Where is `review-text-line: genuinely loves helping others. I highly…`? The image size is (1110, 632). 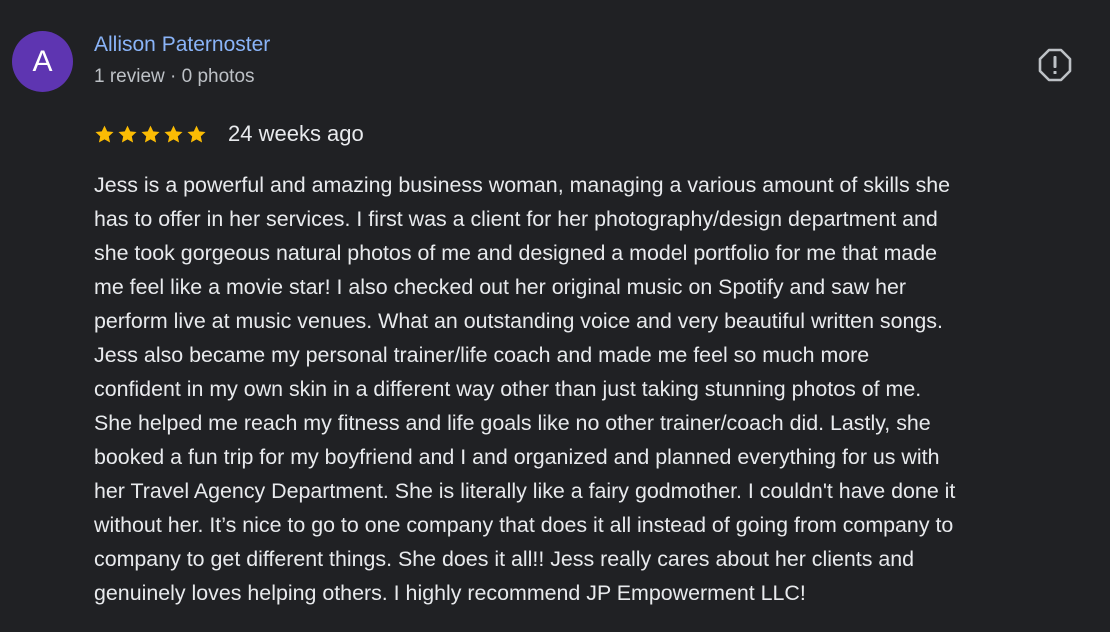
review-text-line: genuinely loves helping others. I highly… is located at coordinates (450, 593).